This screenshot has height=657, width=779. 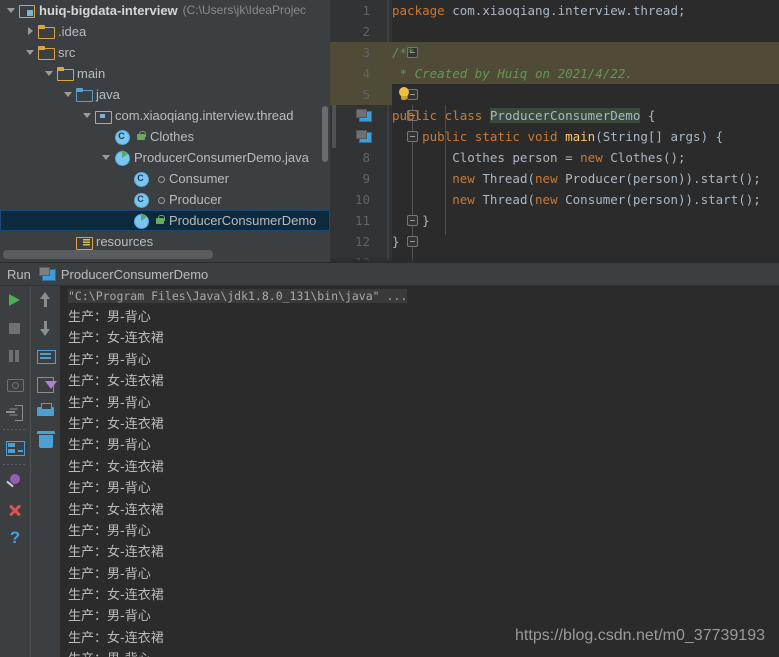 I want to click on tree-item-main: main, so click(x=165, y=73).